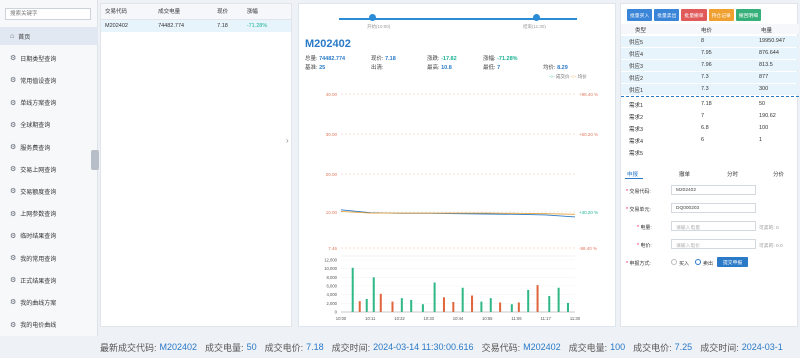 The image size is (800, 358). I want to click on ask-row: 供应4 7.95 876.644, so click(710, 53).